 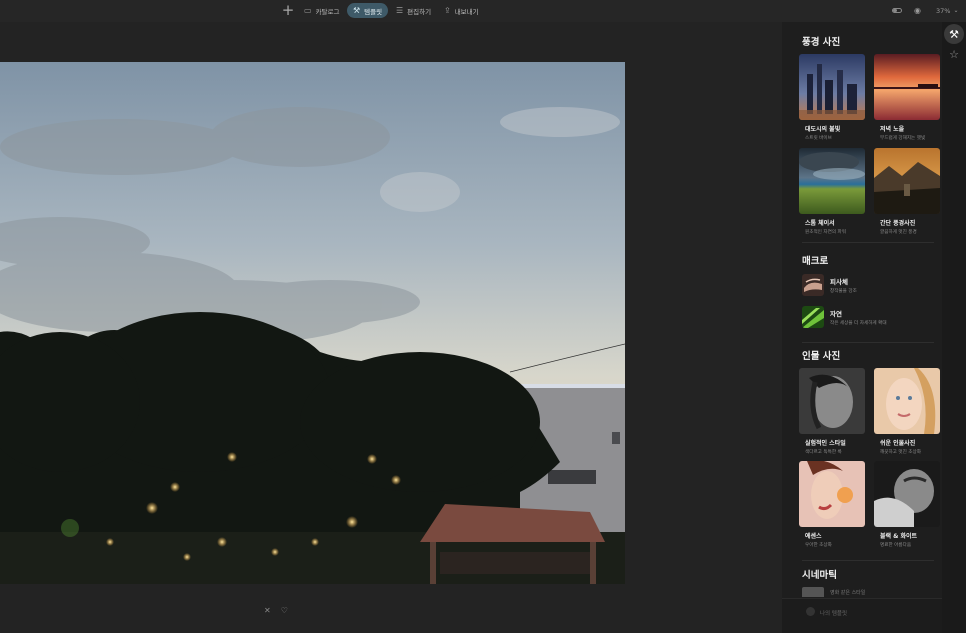 I want to click on template-subtitle: 부드럽게 강해지는 햇빛, so click(x=903, y=138).